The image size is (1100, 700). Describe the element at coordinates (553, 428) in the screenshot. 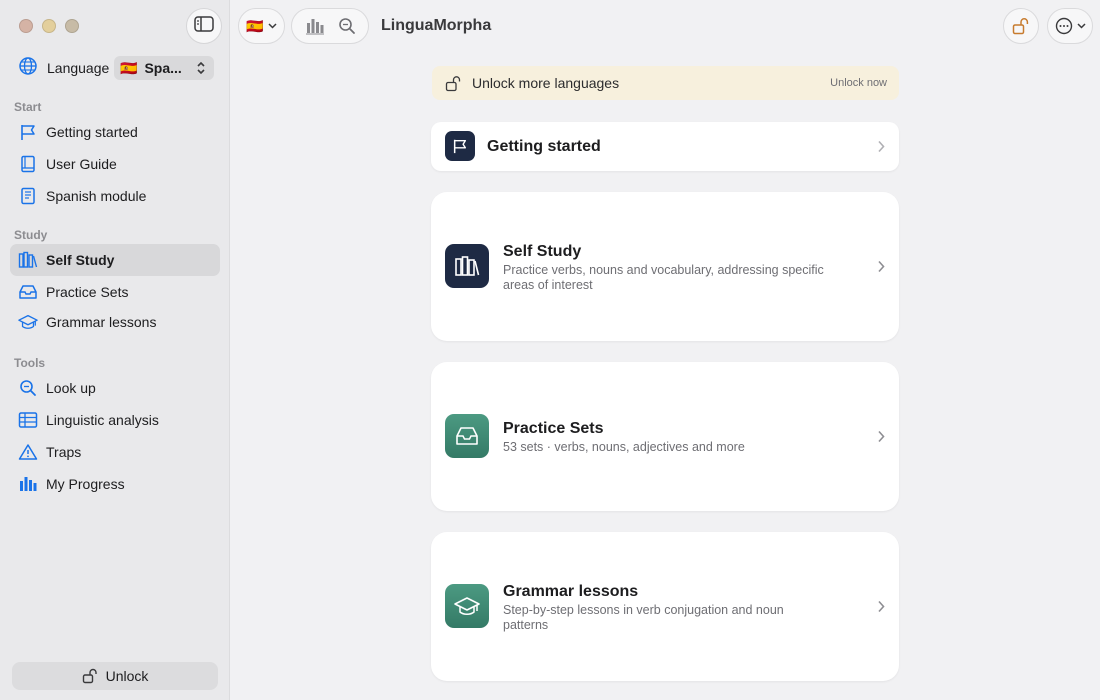

I see `card-title: Practice Sets` at that location.